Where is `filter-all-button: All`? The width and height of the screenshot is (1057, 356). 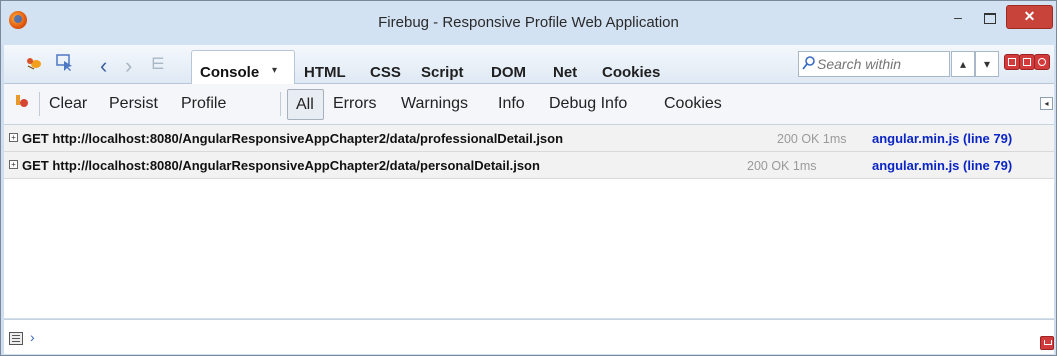 filter-all-button: All is located at coordinates (305, 104).